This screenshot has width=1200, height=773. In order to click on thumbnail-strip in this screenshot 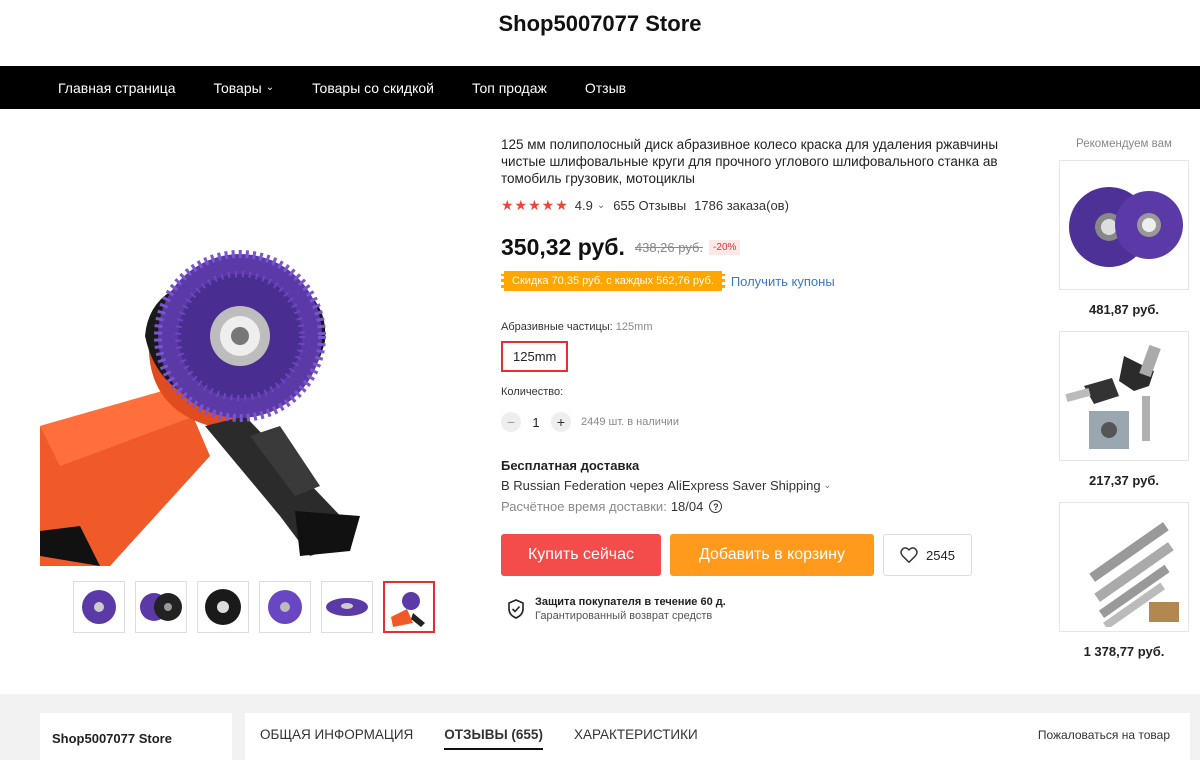, I will do `click(254, 607)`.